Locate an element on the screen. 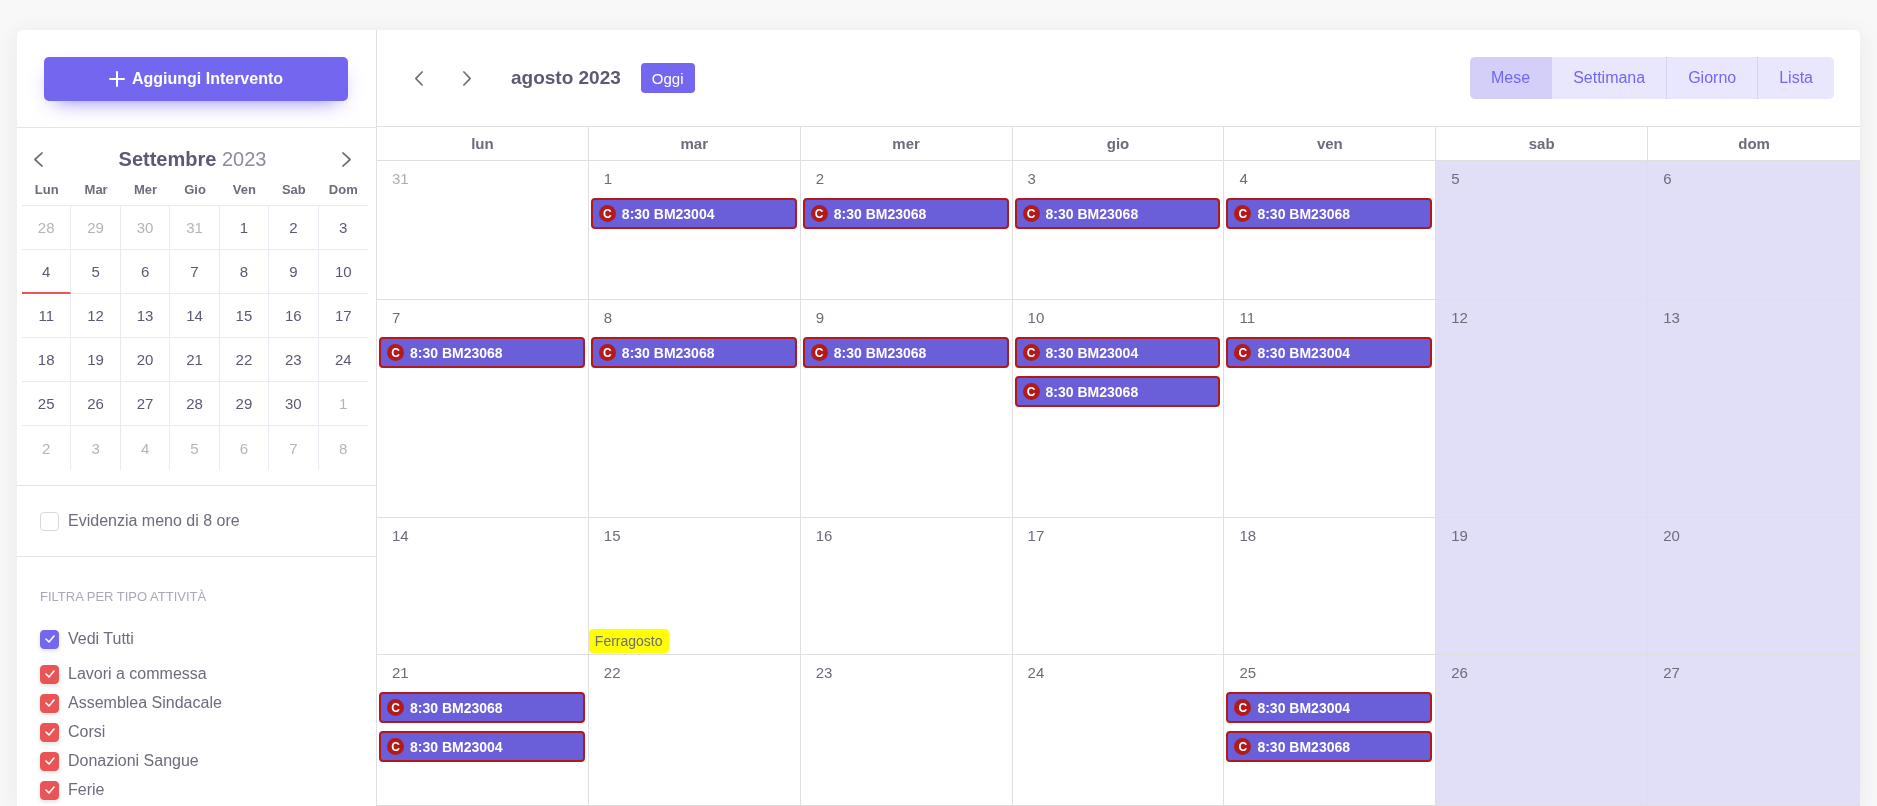  day-cell: 22 is located at coordinates (694, 730).